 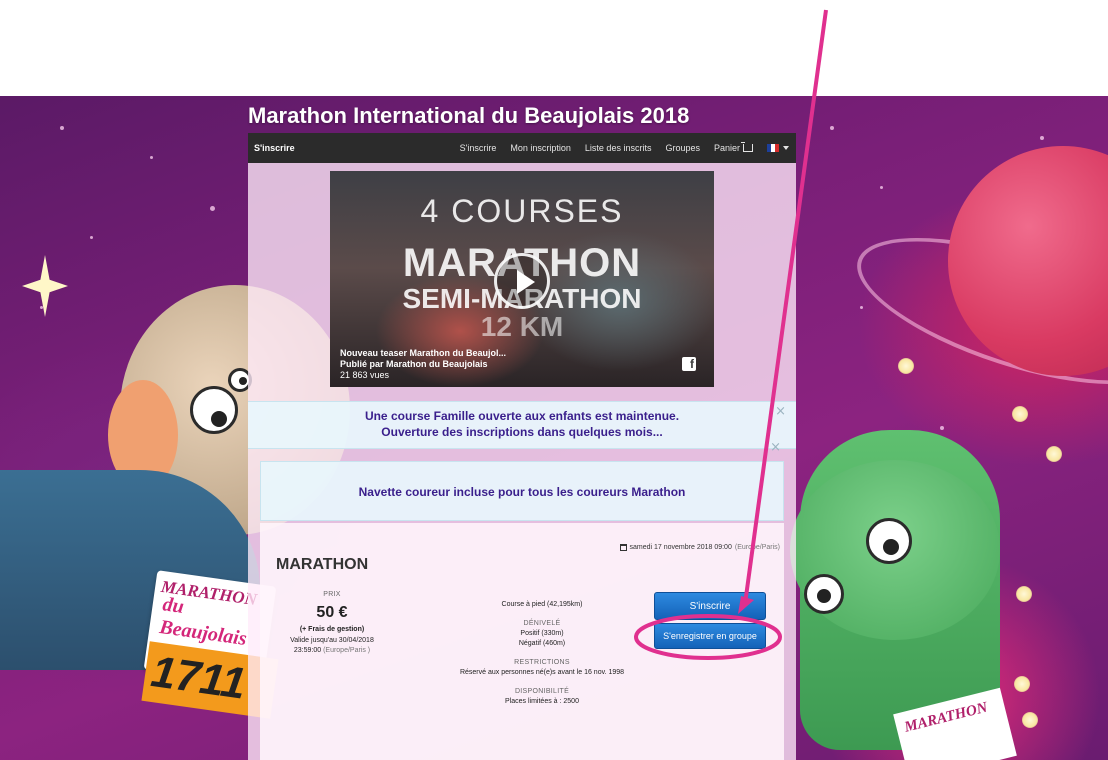 I want to click on elevation-positive: Positif (330m), so click(x=542, y=633).